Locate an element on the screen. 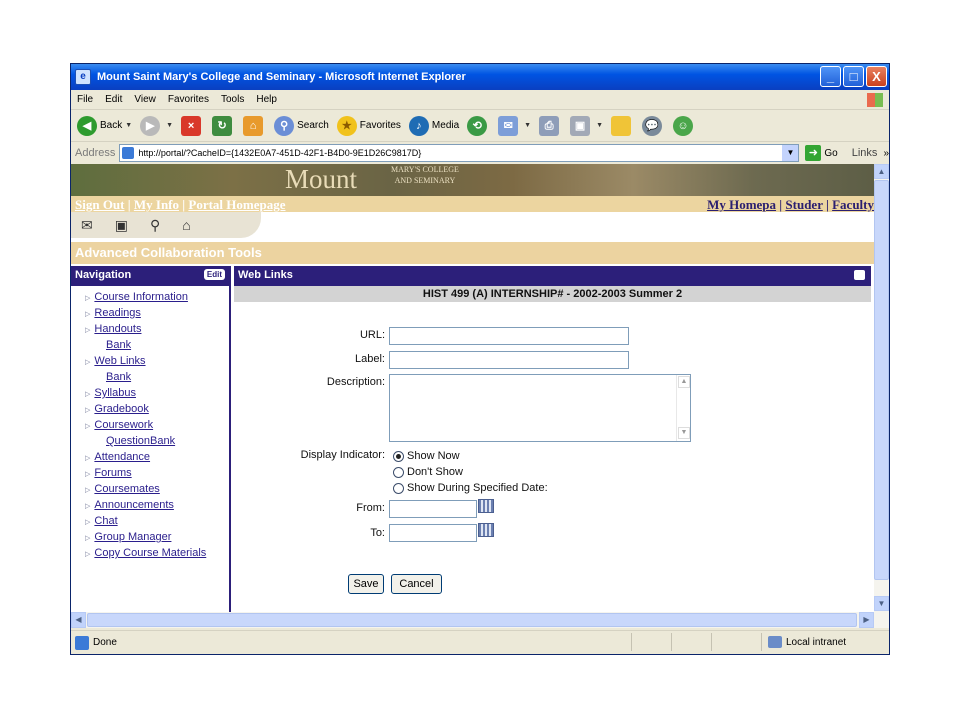 This screenshot has width=960, height=720. intranet-icon is located at coordinates (775, 642).